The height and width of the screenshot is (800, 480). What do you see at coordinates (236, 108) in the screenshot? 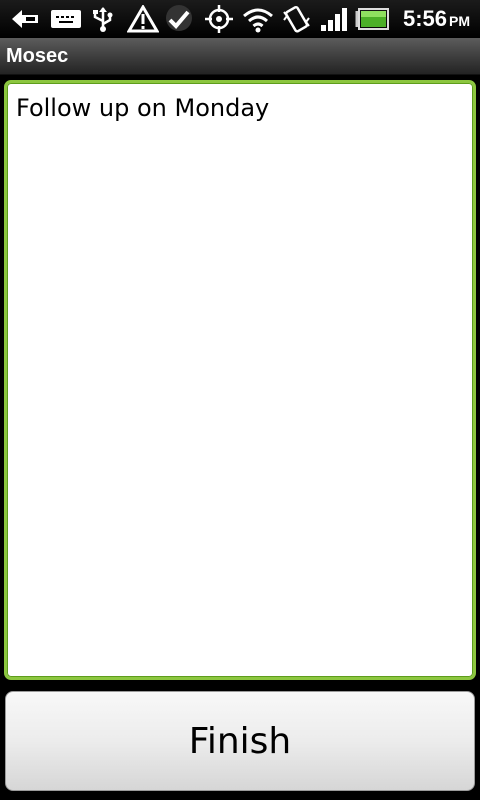
I see `note-input: Follow up on Monday` at bounding box center [236, 108].